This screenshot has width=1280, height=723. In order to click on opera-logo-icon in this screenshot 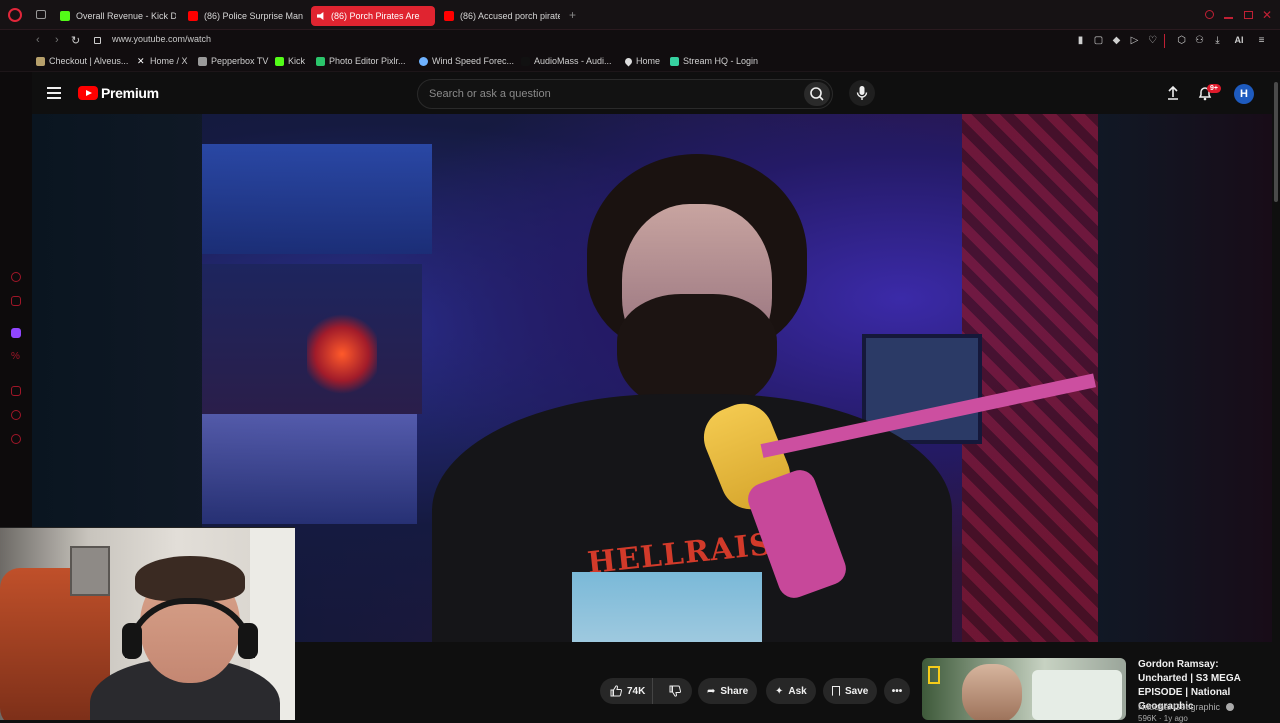, I will do `click(15, 15)`.